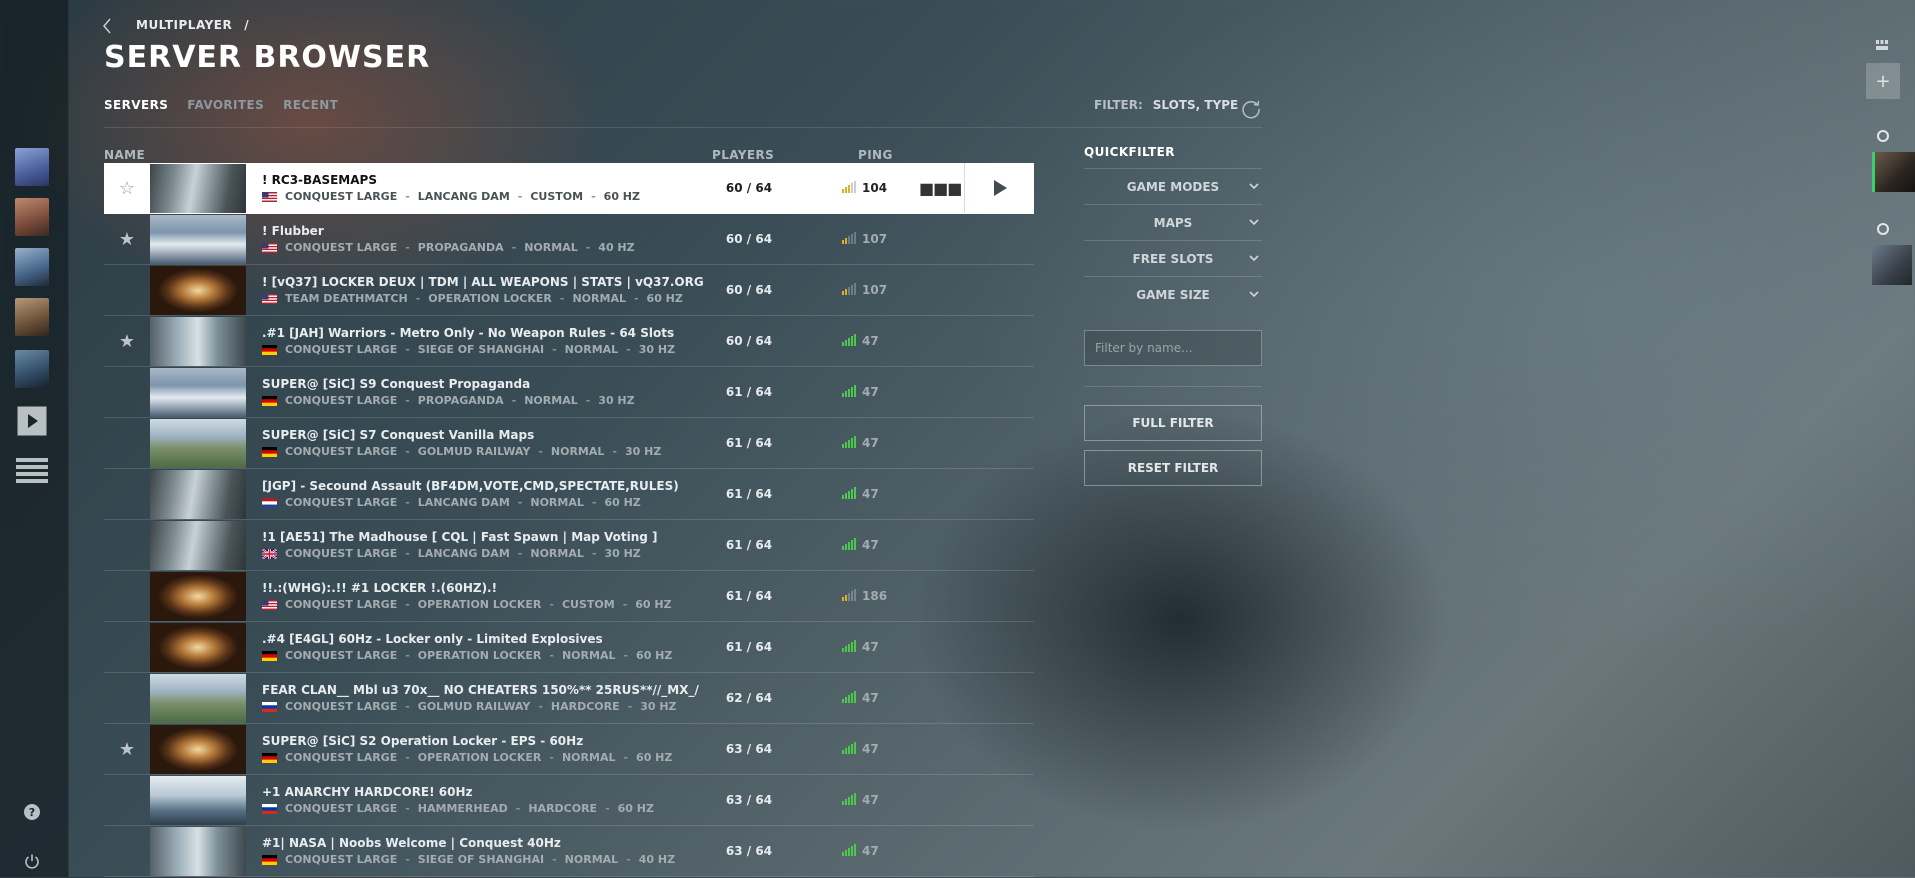  Describe the element at coordinates (107, 28) in the screenshot. I see `chevron-left-icon` at that location.